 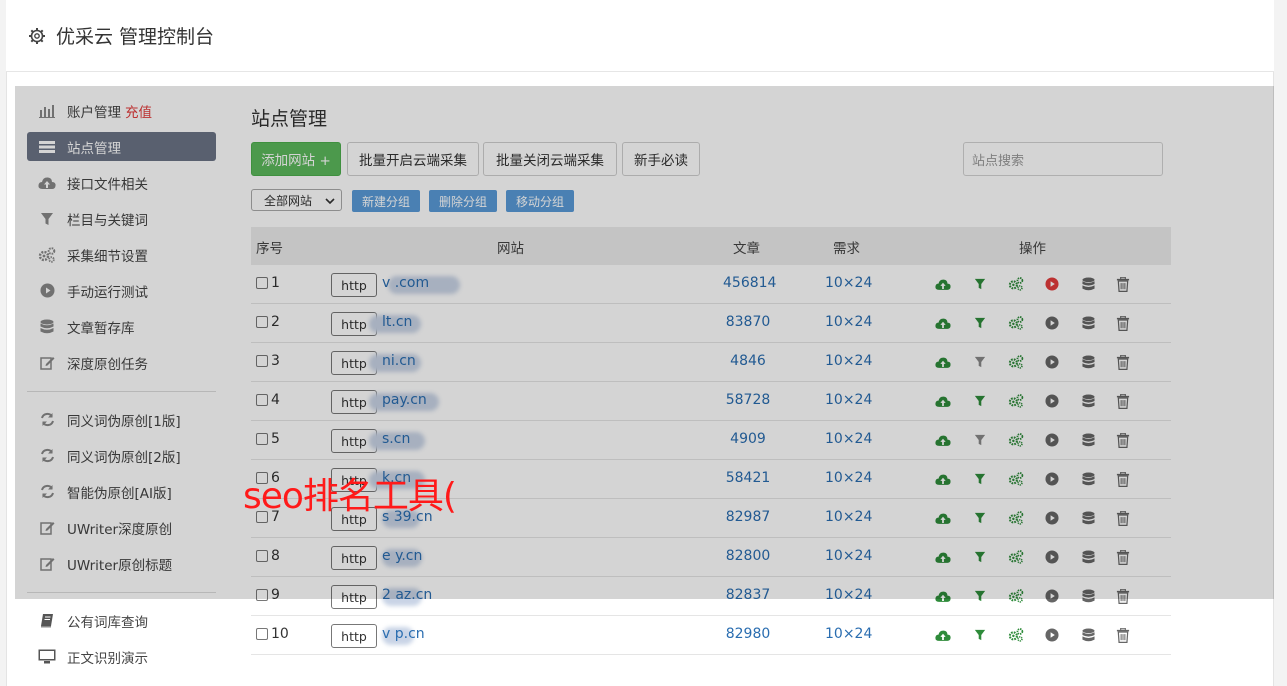 What do you see at coordinates (138, 111) in the screenshot?
I see `recharge-link: 充值` at bounding box center [138, 111].